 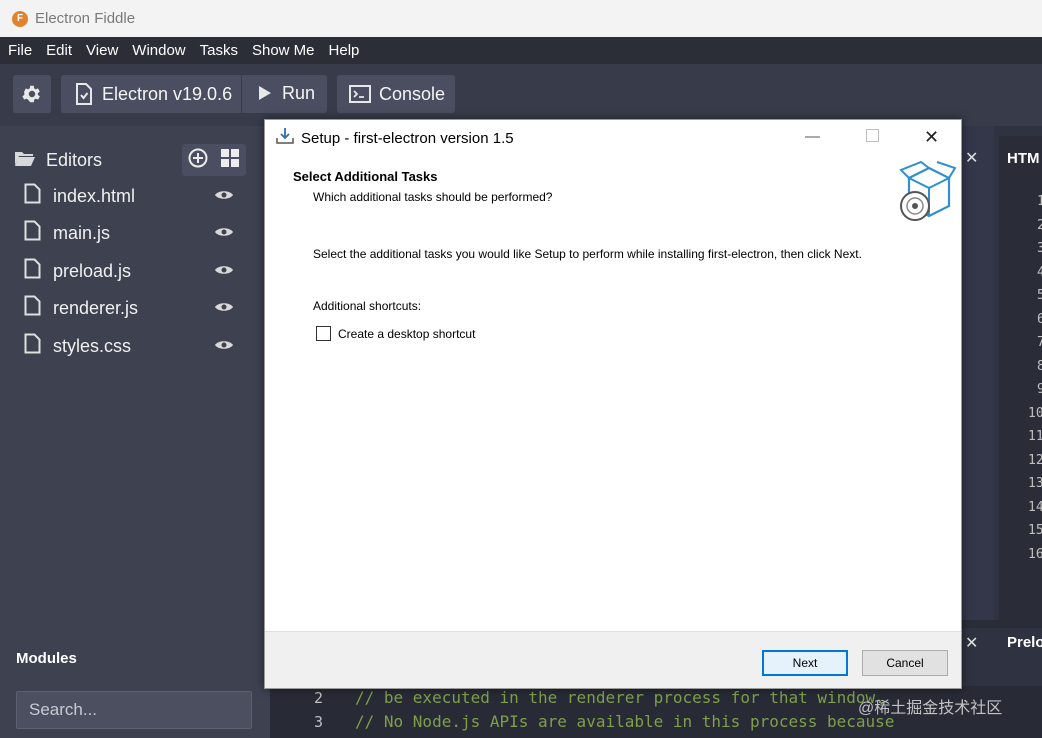 I want to click on add-editor-button, so click(x=198, y=160).